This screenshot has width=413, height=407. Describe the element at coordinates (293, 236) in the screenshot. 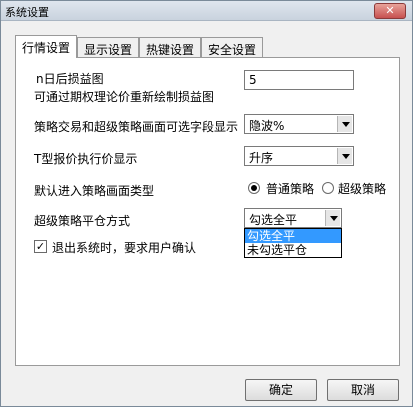

I see `dropdown-option: 勾选全平` at that location.